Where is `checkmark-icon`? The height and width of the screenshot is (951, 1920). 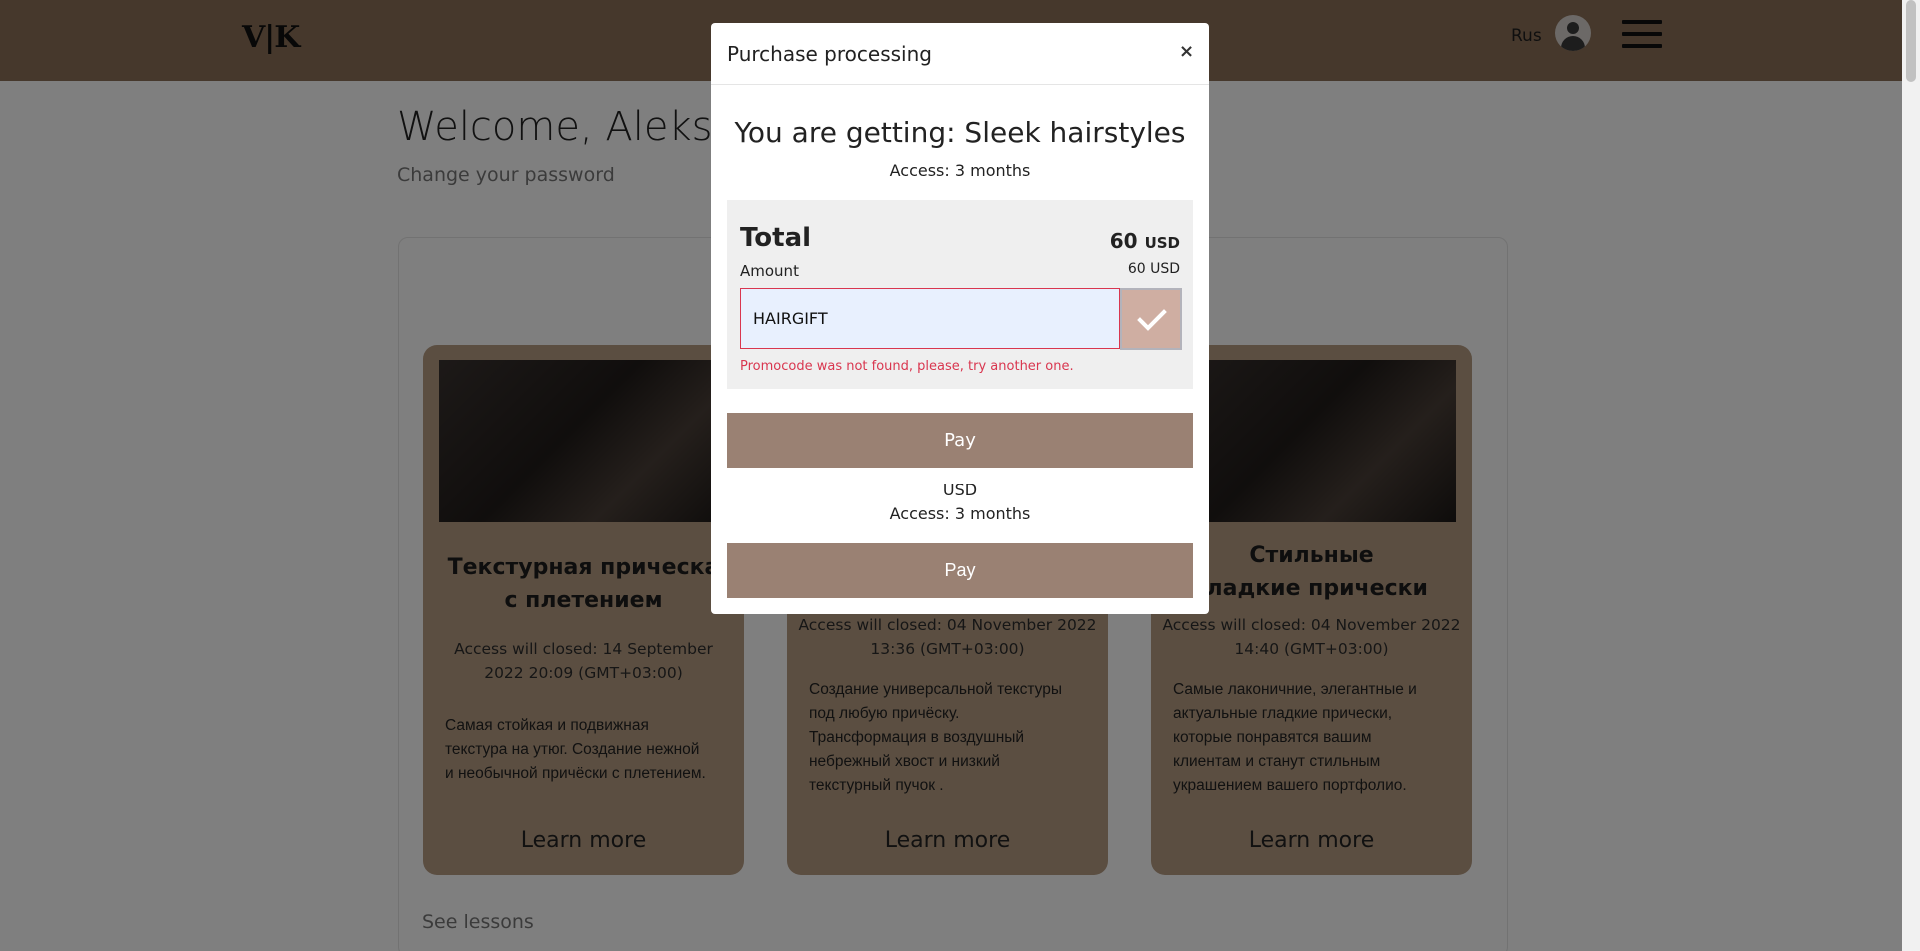 checkmark-icon is located at coordinates (1152, 320).